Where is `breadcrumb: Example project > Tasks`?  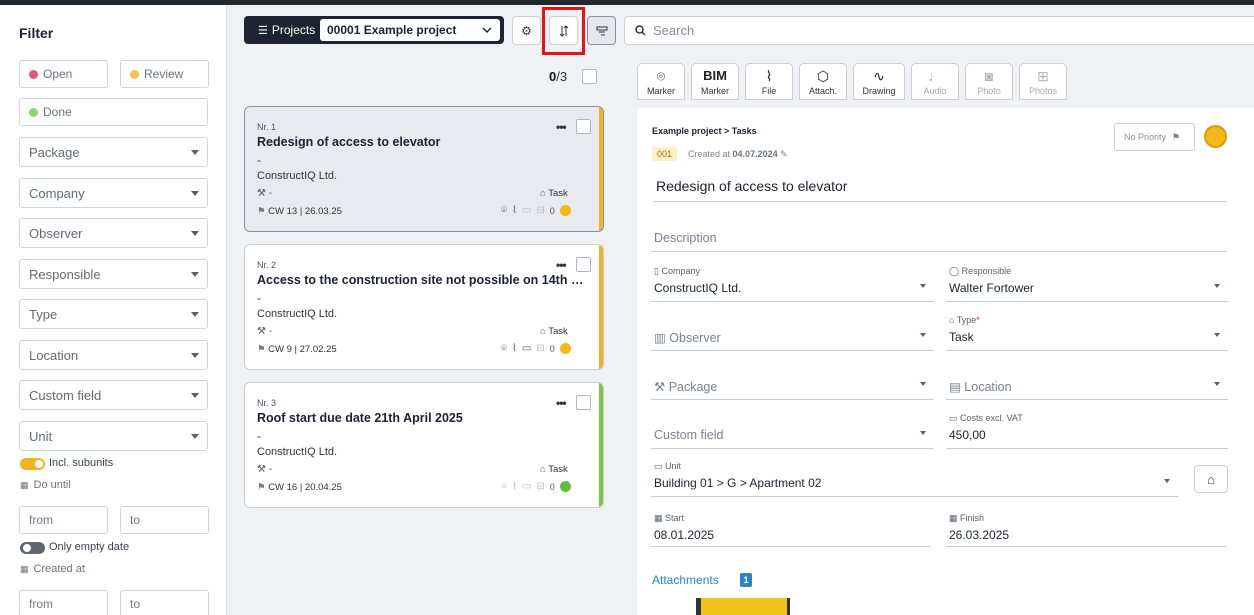 breadcrumb: Example project > Tasks is located at coordinates (704, 131).